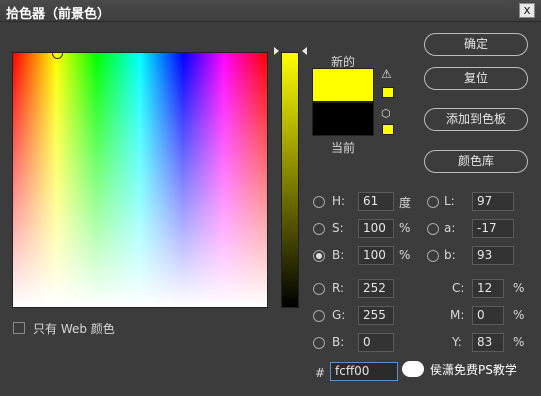 This screenshot has height=396, width=541. What do you see at coordinates (433, 256) in the screenshot?
I see `radio-lab-b` at bounding box center [433, 256].